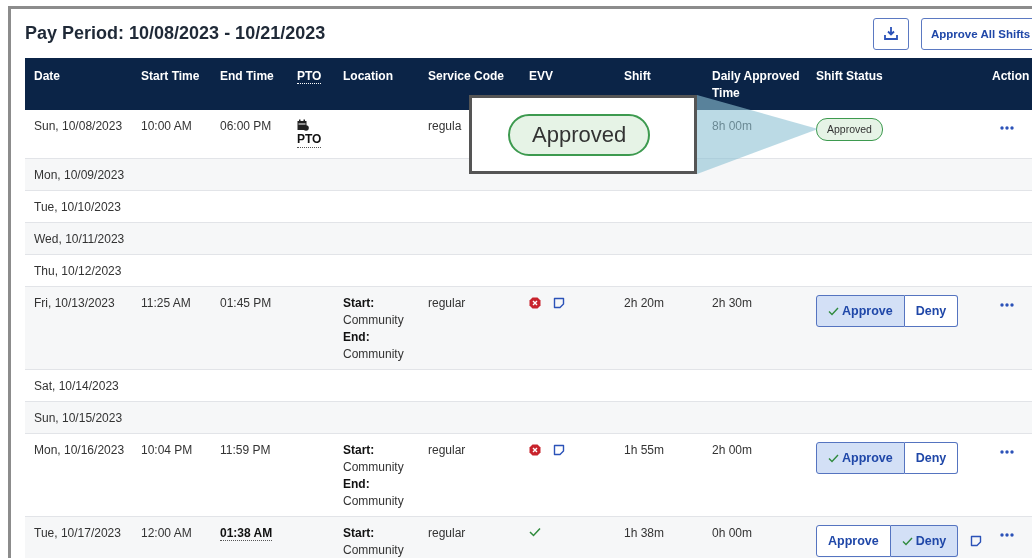 This screenshot has height=558, width=1032. What do you see at coordinates (74, 303) in the screenshot?
I see `date-cell: Fri, 10/13/2023` at bounding box center [74, 303].